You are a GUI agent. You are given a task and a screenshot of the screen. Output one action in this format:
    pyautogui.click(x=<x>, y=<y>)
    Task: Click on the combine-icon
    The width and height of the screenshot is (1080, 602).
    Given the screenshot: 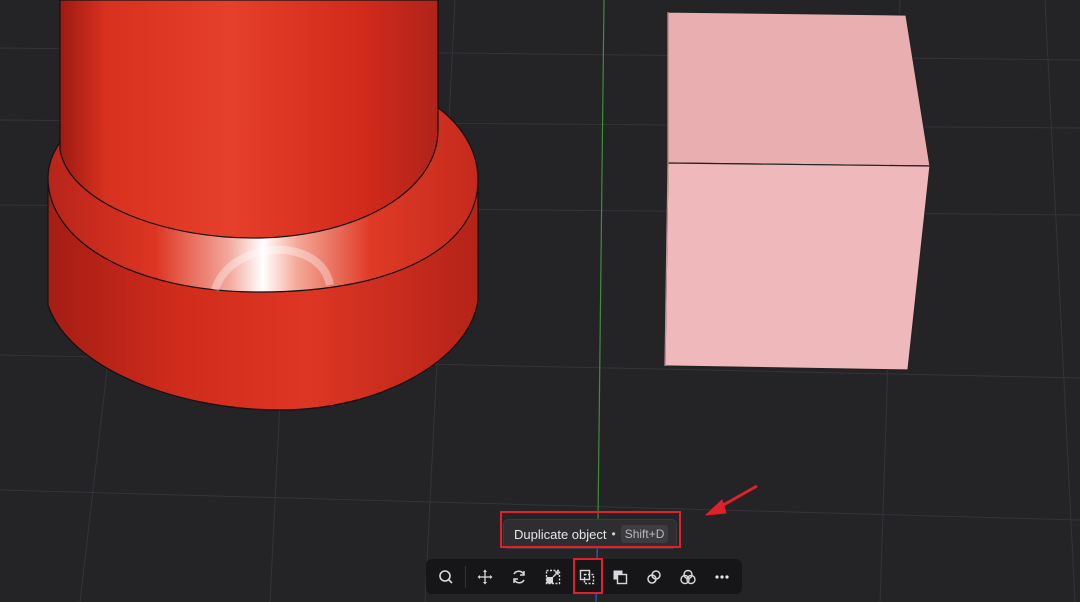 What is the action you would take?
    pyautogui.click(x=688, y=576)
    